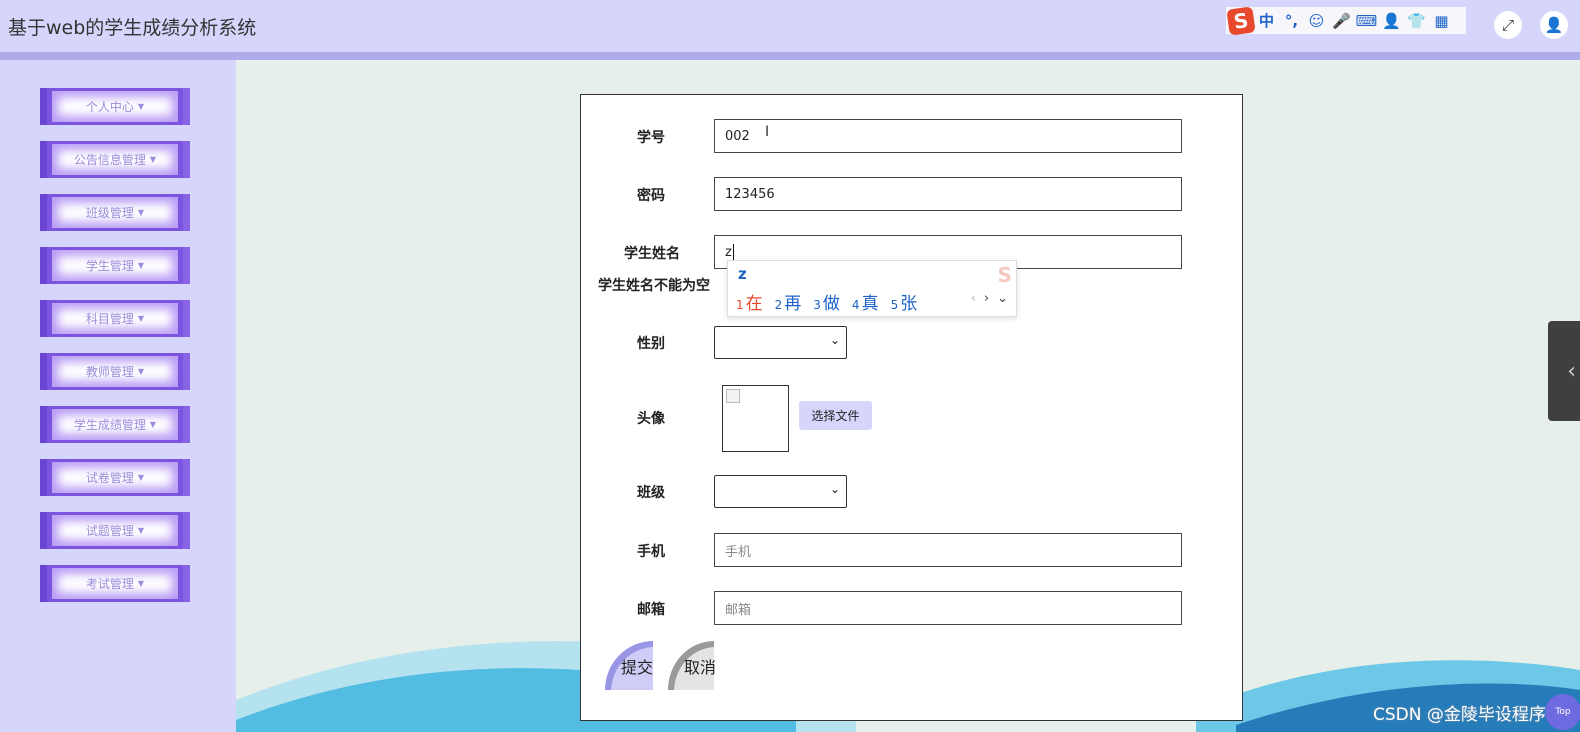  I want to click on ime-skin-icon: 👕, so click(1416, 21).